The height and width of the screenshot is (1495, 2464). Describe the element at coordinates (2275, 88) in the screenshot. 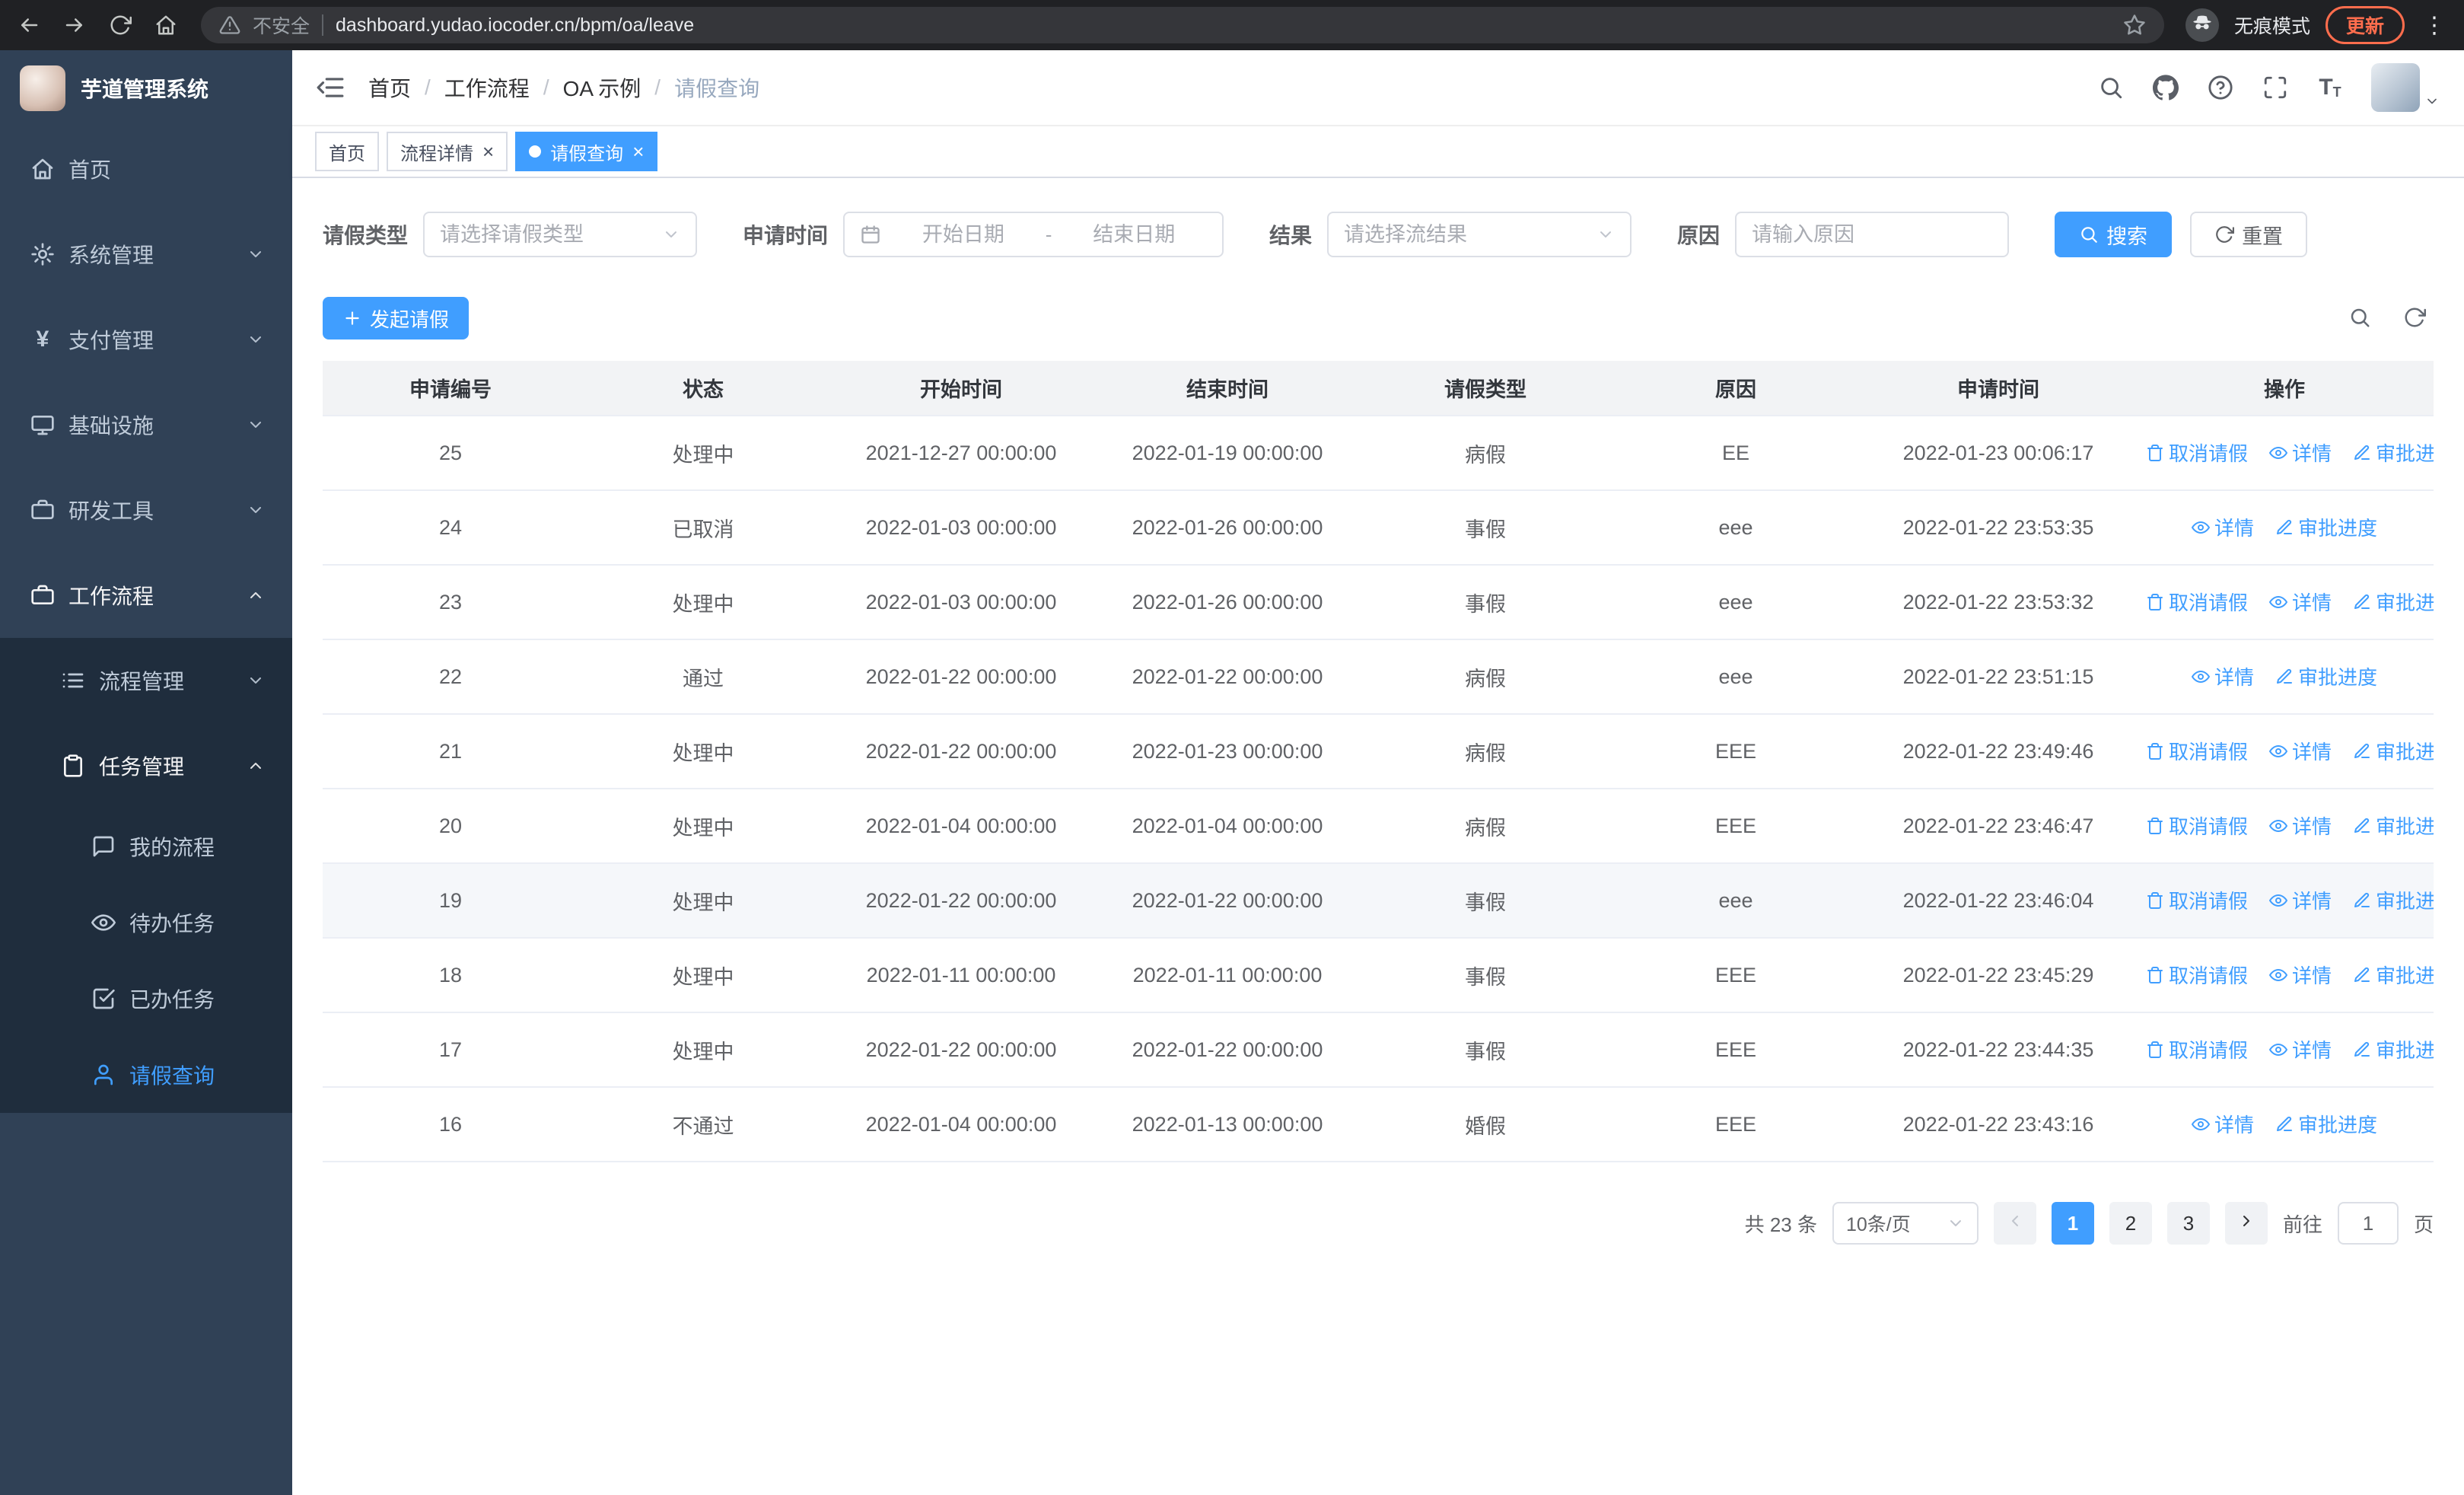

I see `fullscreen-icon` at that location.